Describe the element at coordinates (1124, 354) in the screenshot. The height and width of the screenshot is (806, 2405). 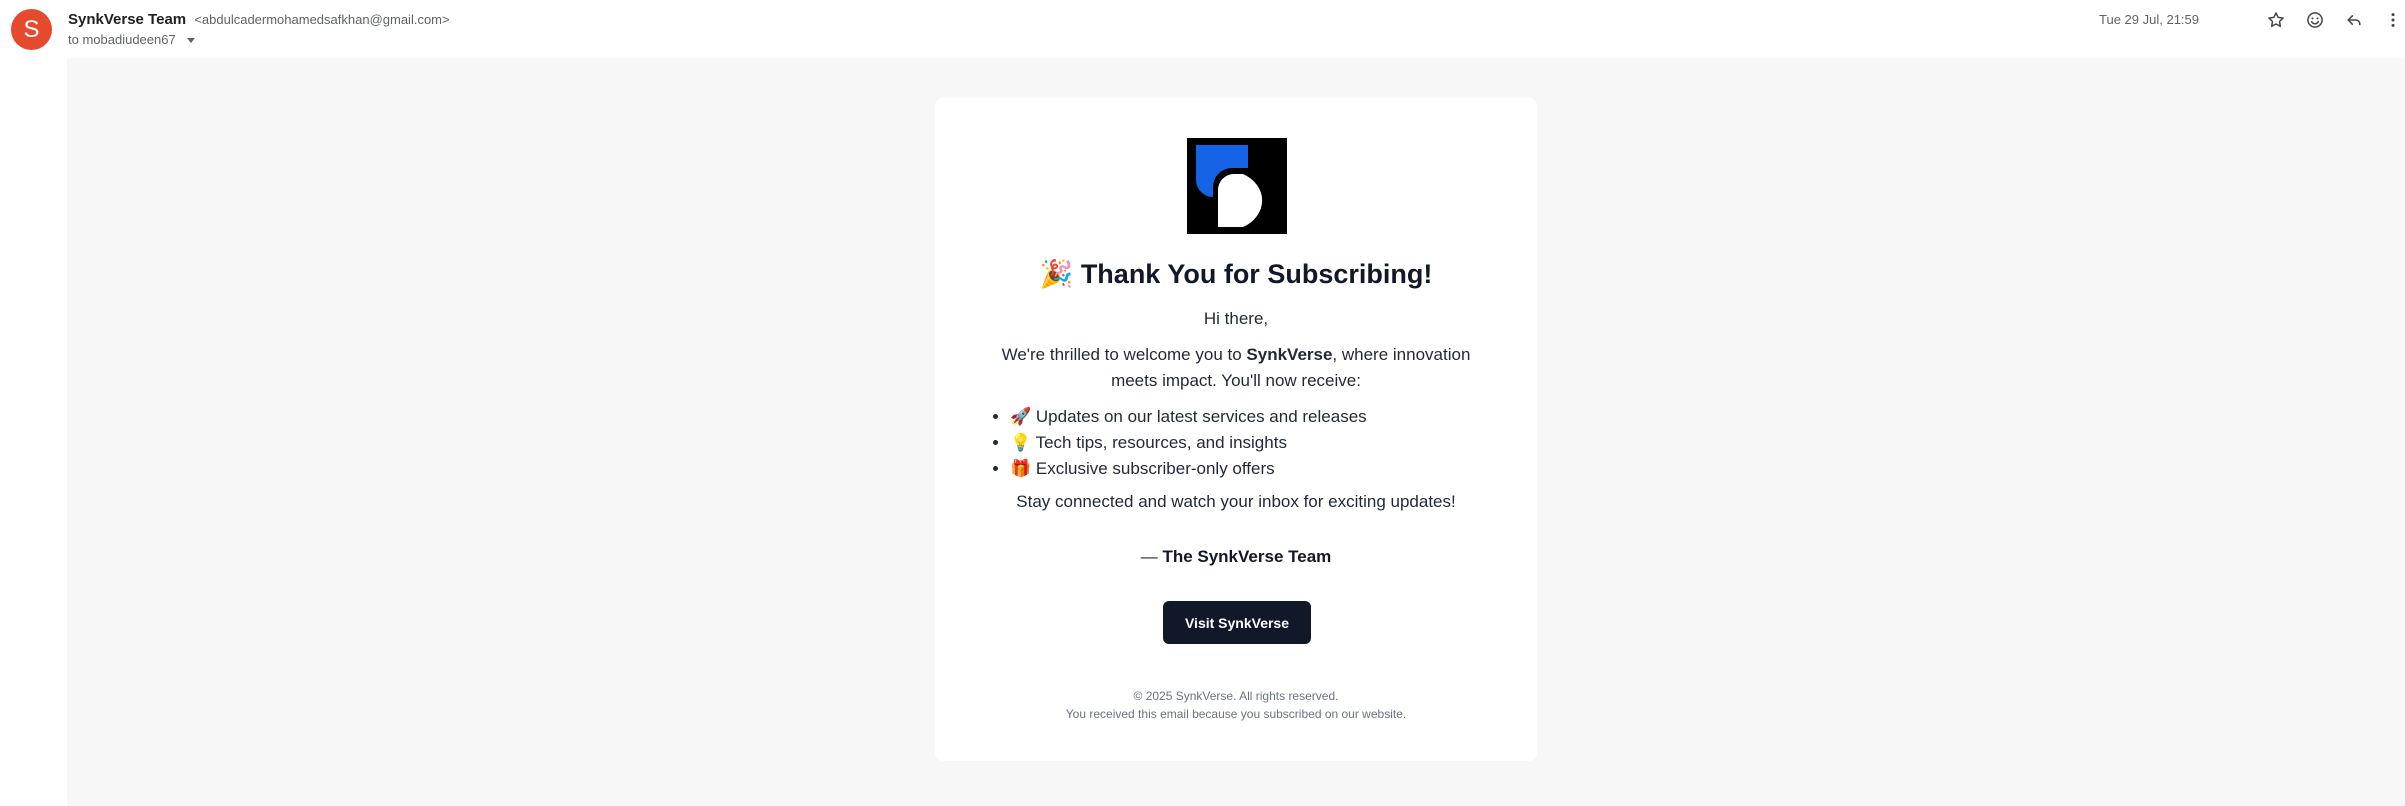
I see `intro-text: We're thrilled to welcome you to` at that location.